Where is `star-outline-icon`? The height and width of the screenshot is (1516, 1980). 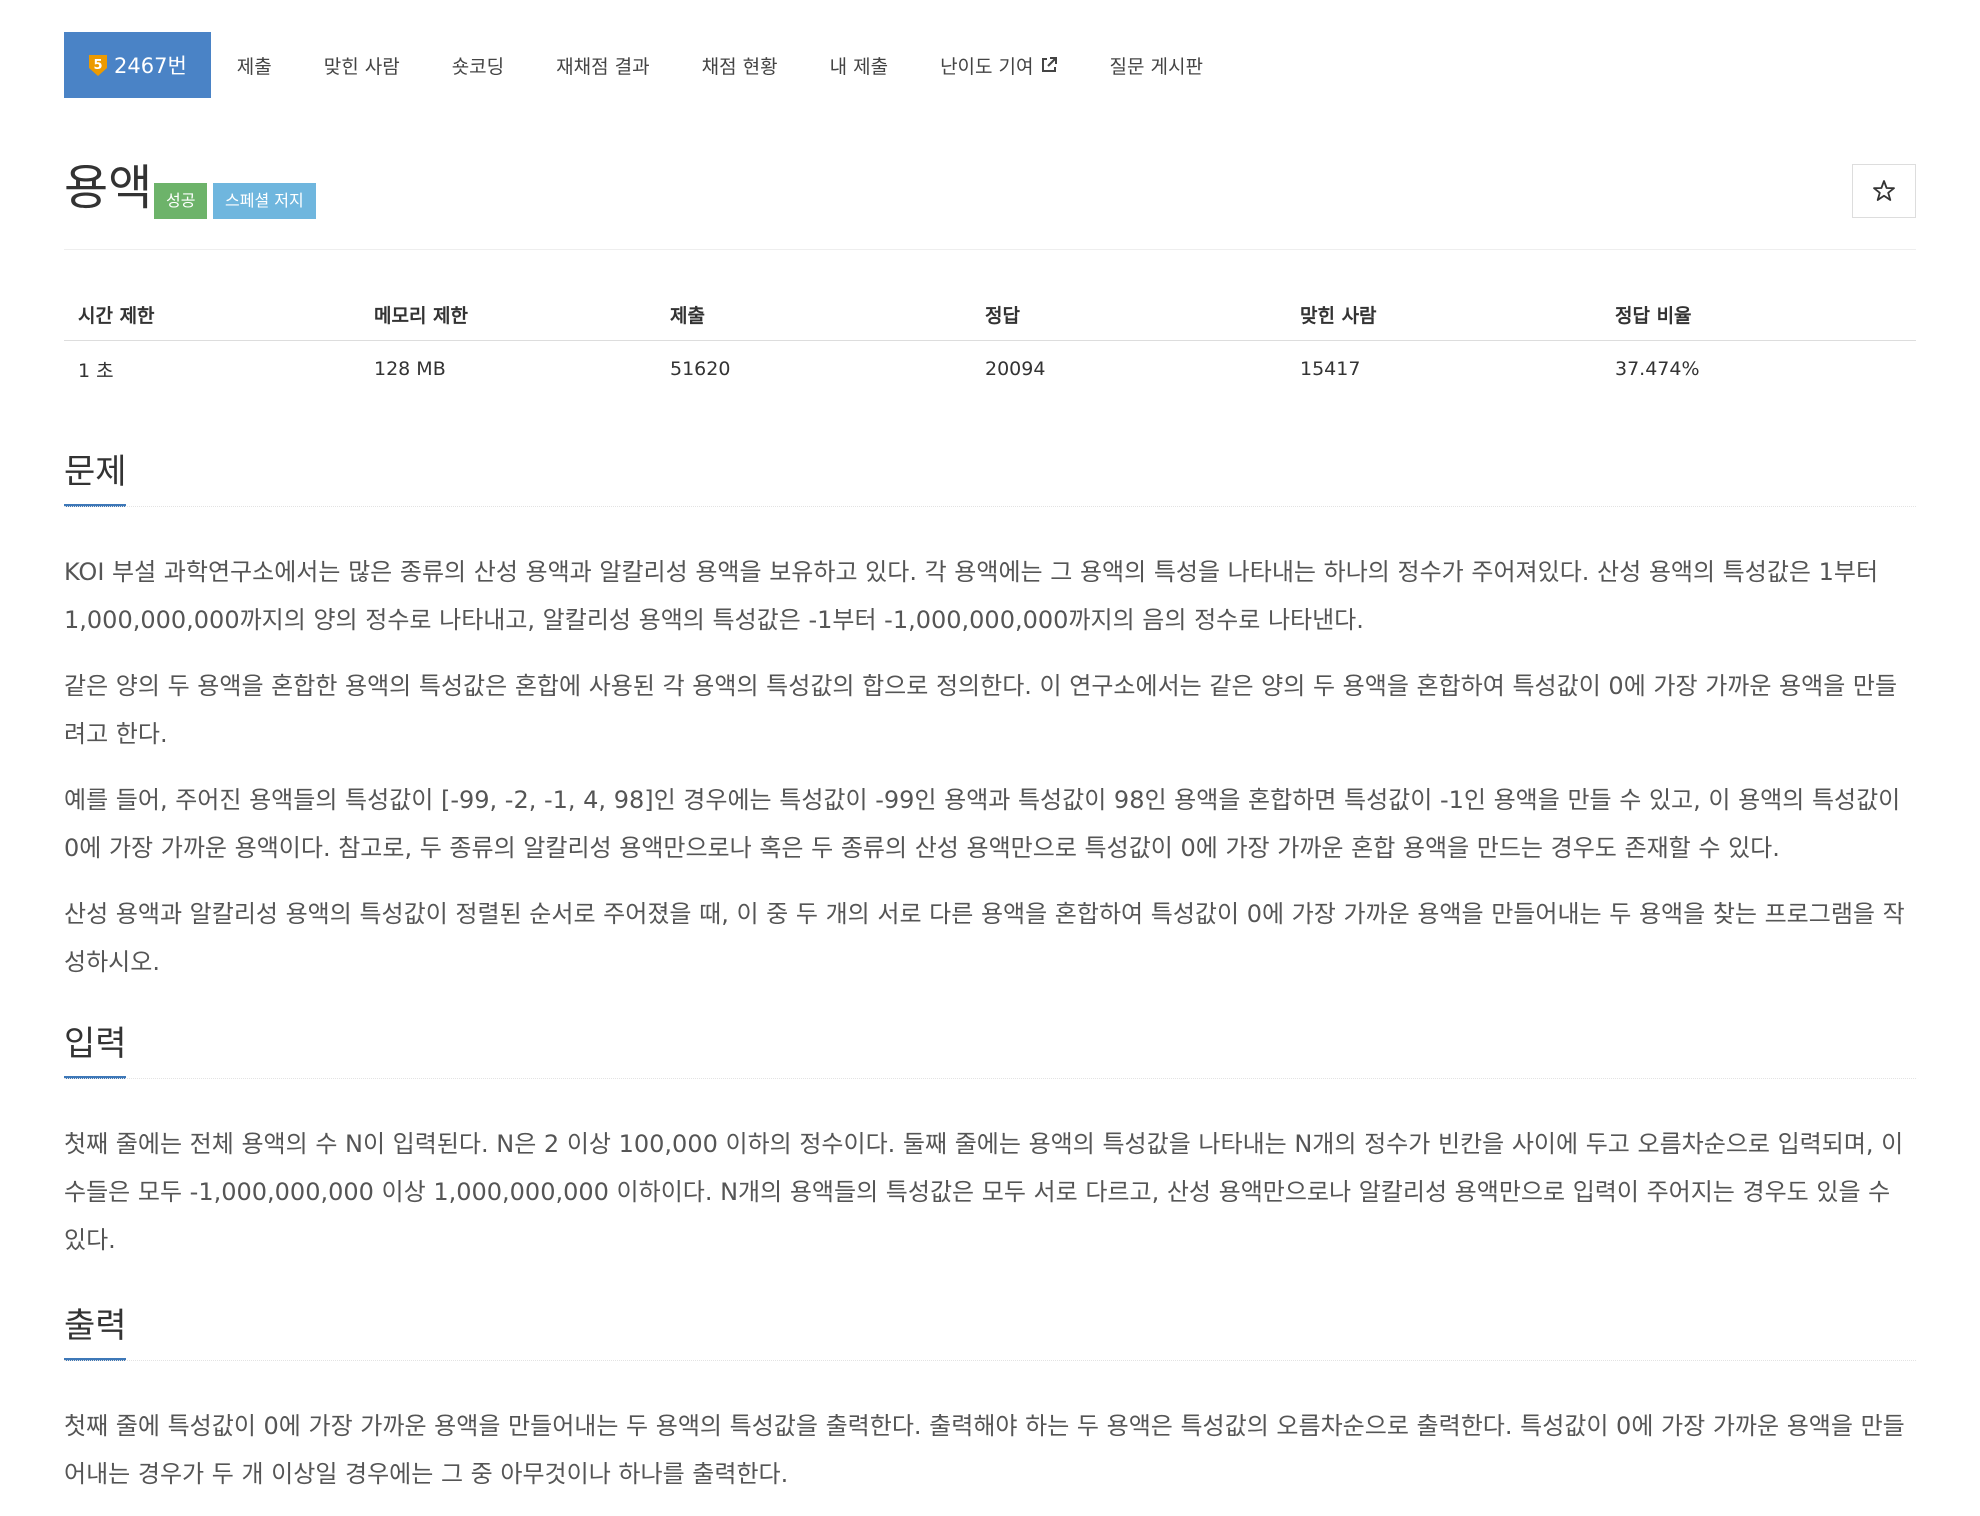 star-outline-icon is located at coordinates (1884, 190).